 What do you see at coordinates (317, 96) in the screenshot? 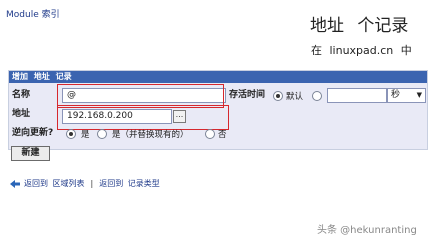
I see `ttl-custom-radio` at bounding box center [317, 96].